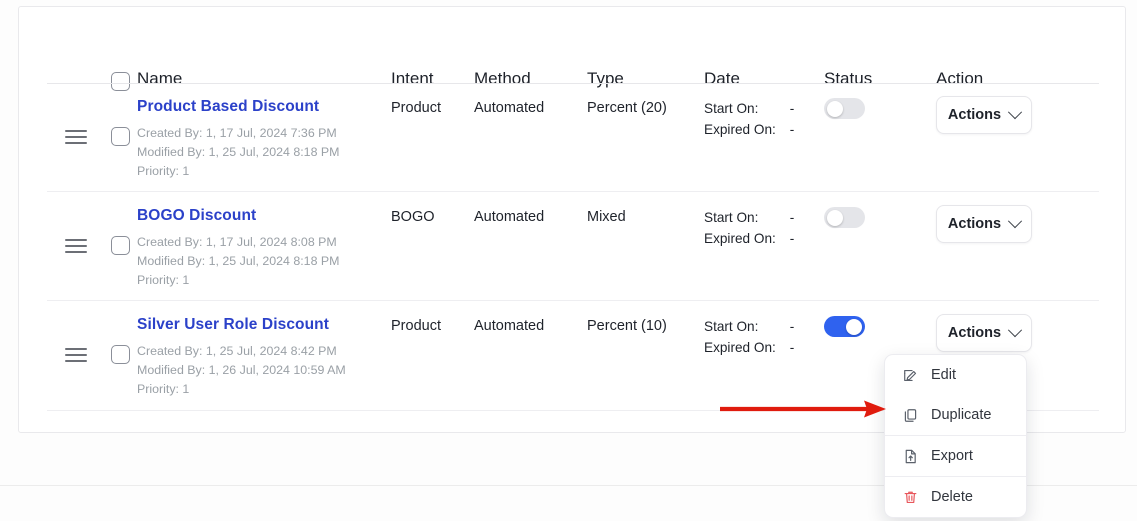 The width and height of the screenshot is (1137, 521). What do you see at coordinates (413, 217) in the screenshot?
I see `cell-intent: BOGO` at bounding box center [413, 217].